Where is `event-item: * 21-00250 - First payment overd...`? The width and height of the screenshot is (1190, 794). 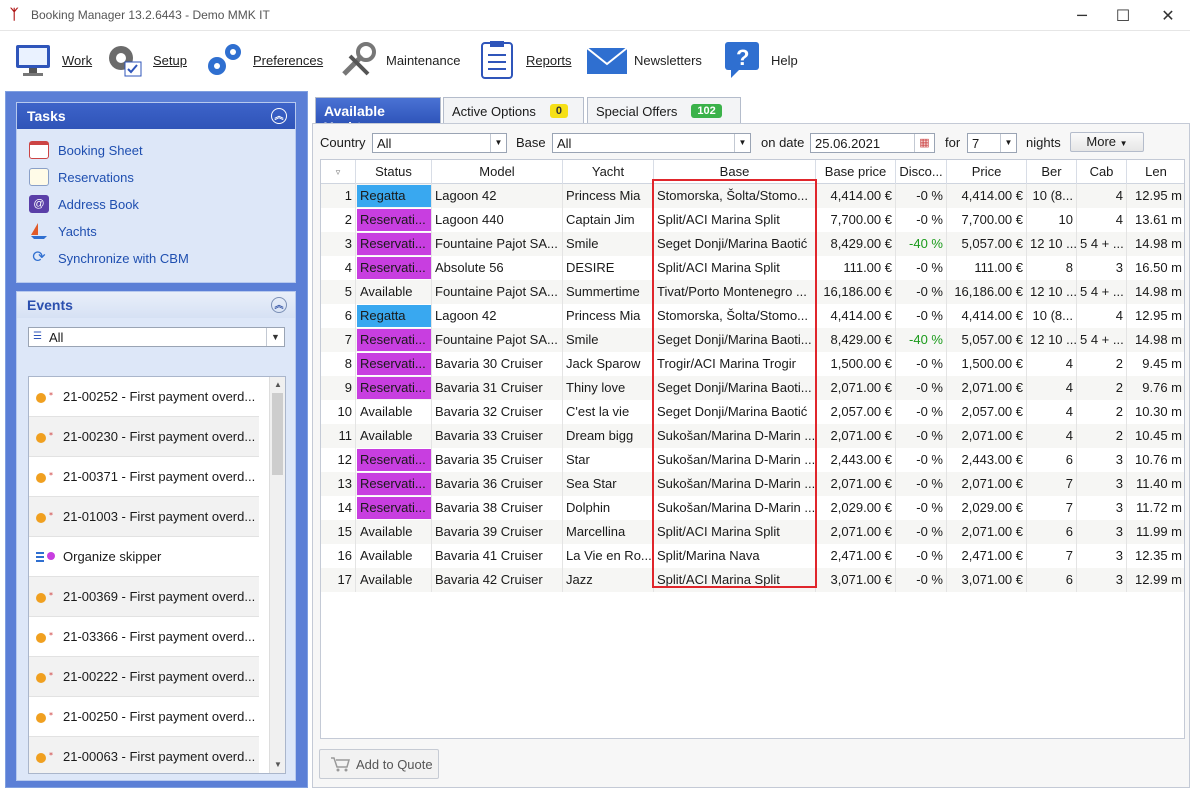
event-item: * 21-00250 - First payment overd... is located at coordinates (144, 717).